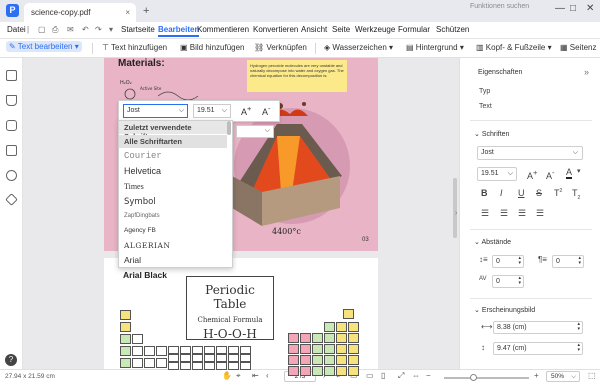  Describe the element at coordinates (435, 47) in the screenshot. I see `background-button: ▤ Hintergrund ▾` at that location.